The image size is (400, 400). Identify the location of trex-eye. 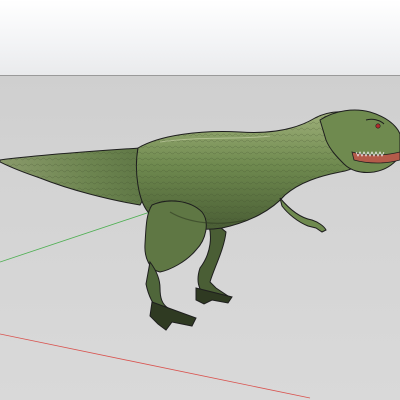
(378, 126).